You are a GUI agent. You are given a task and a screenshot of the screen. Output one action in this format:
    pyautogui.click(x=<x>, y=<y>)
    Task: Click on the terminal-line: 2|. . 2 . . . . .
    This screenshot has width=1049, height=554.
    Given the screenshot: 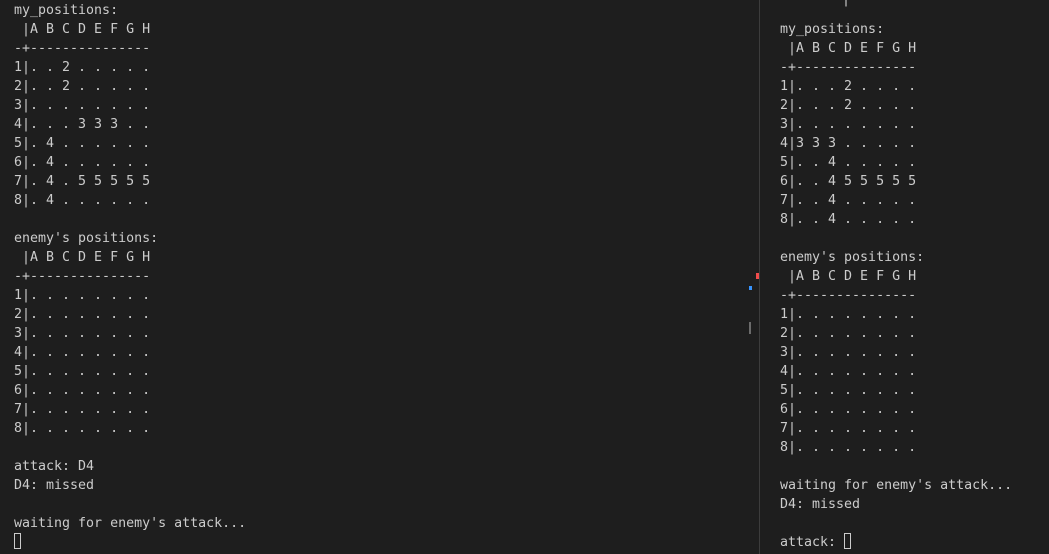 What is the action you would take?
    pyautogui.click(x=82, y=86)
    